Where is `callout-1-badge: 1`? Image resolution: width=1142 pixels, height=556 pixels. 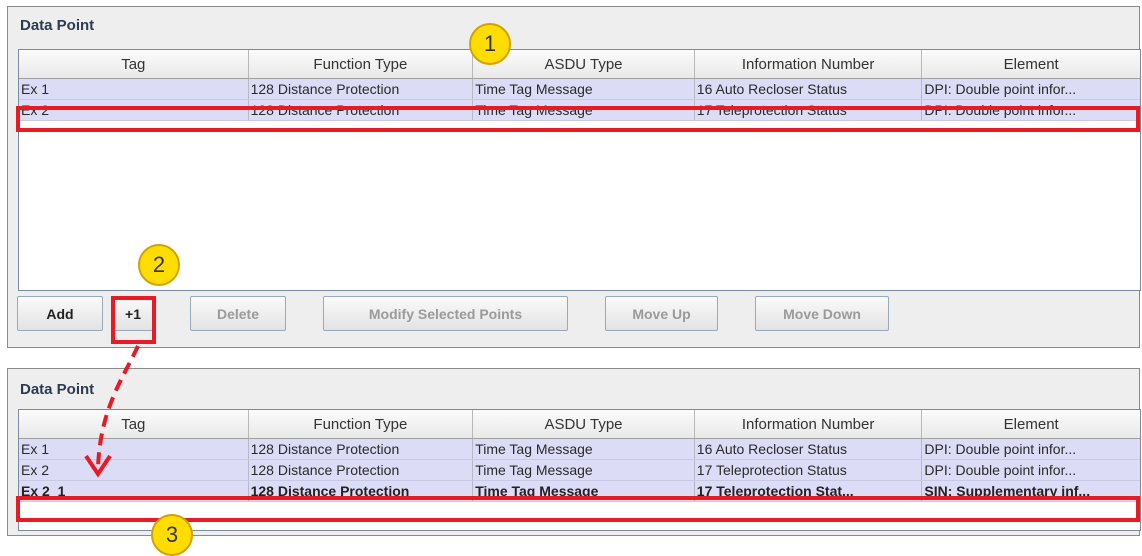 callout-1-badge: 1 is located at coordinates (490, 44).